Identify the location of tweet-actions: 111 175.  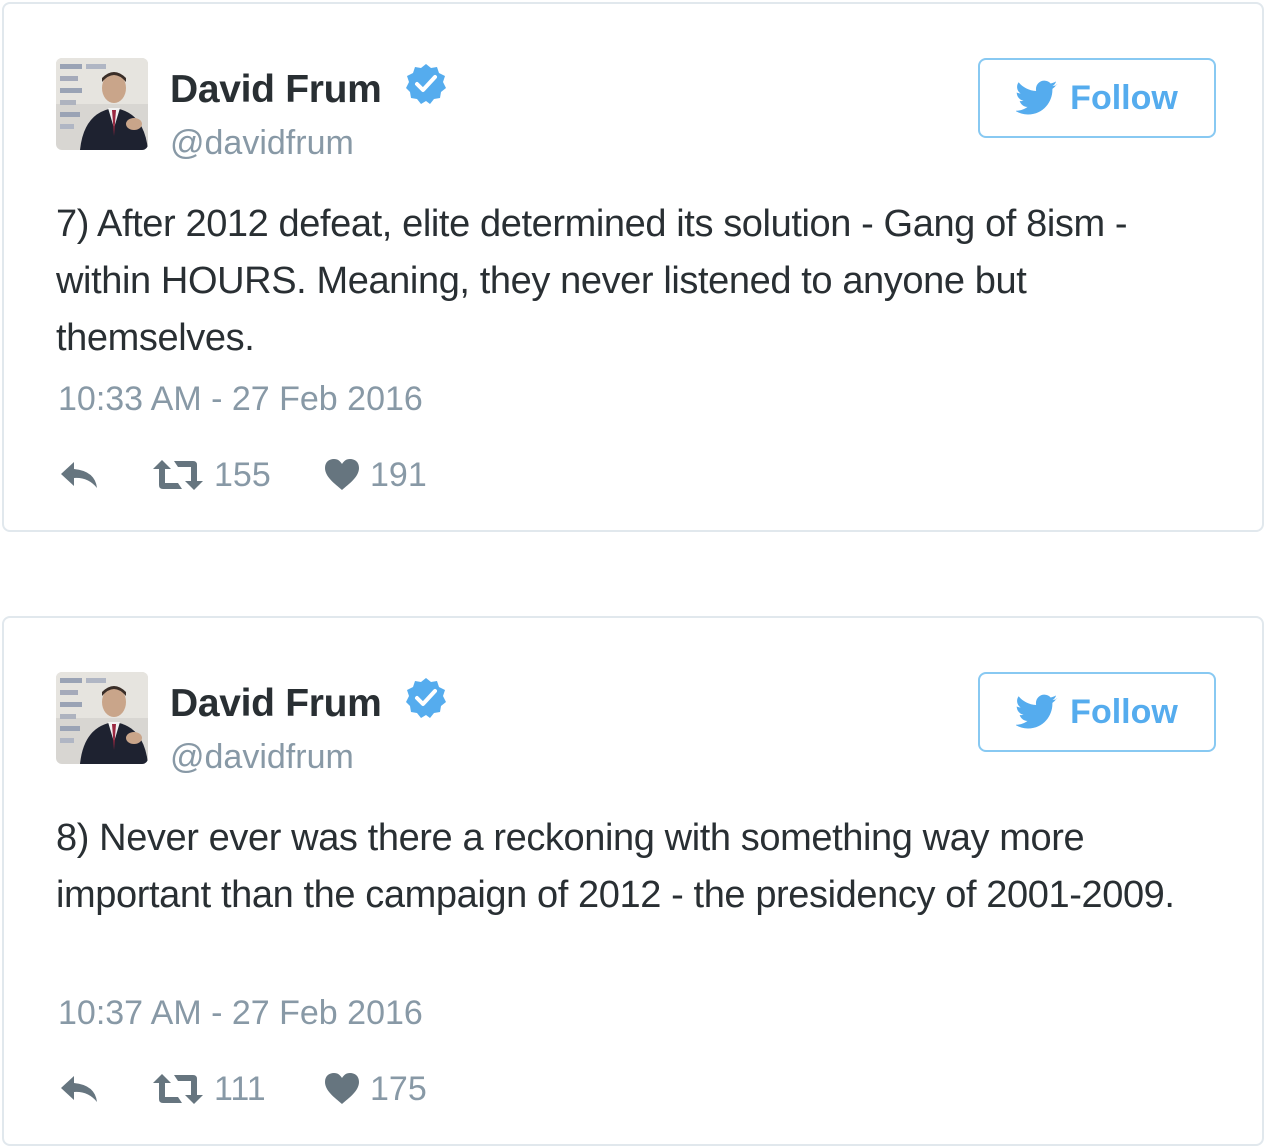
(308, 1089).